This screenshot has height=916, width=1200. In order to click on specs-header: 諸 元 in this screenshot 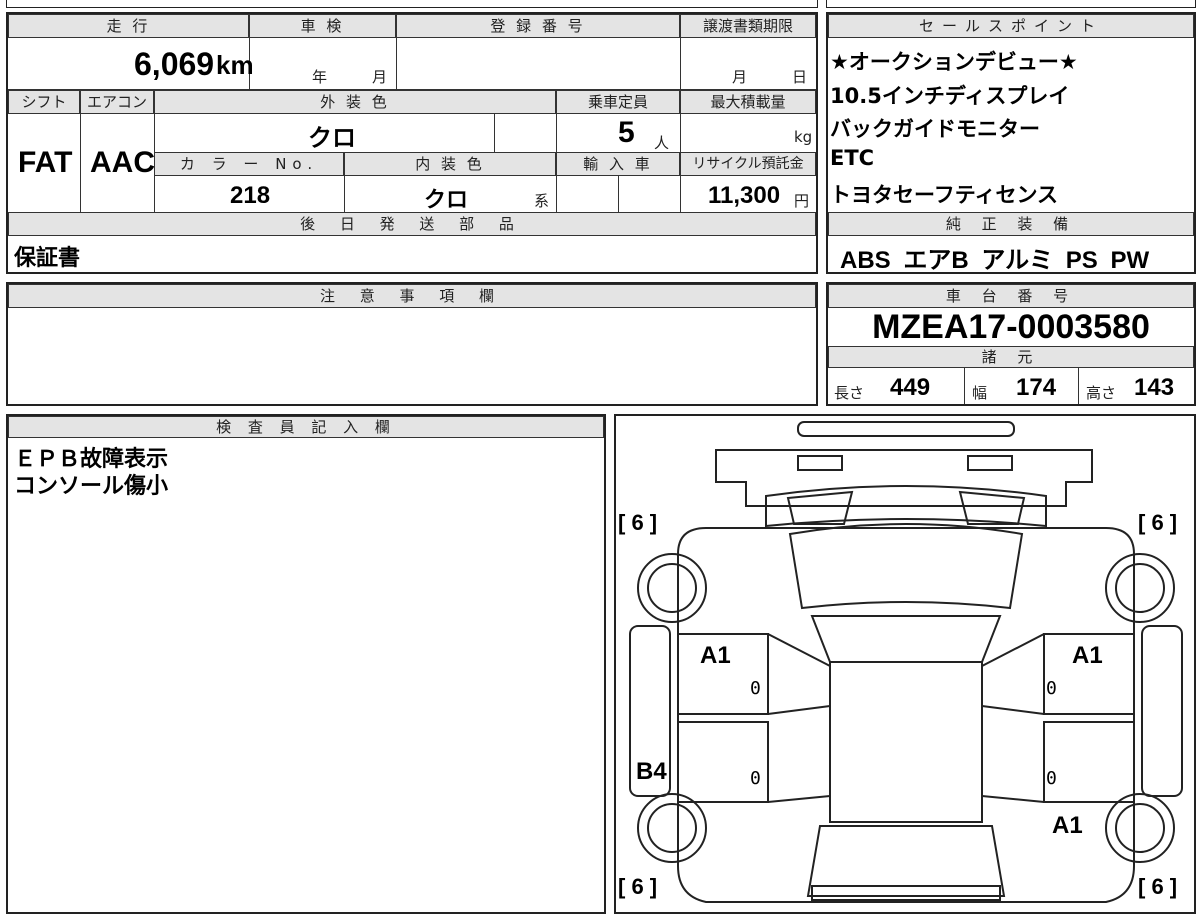, I will do `click(1011, 357)`.